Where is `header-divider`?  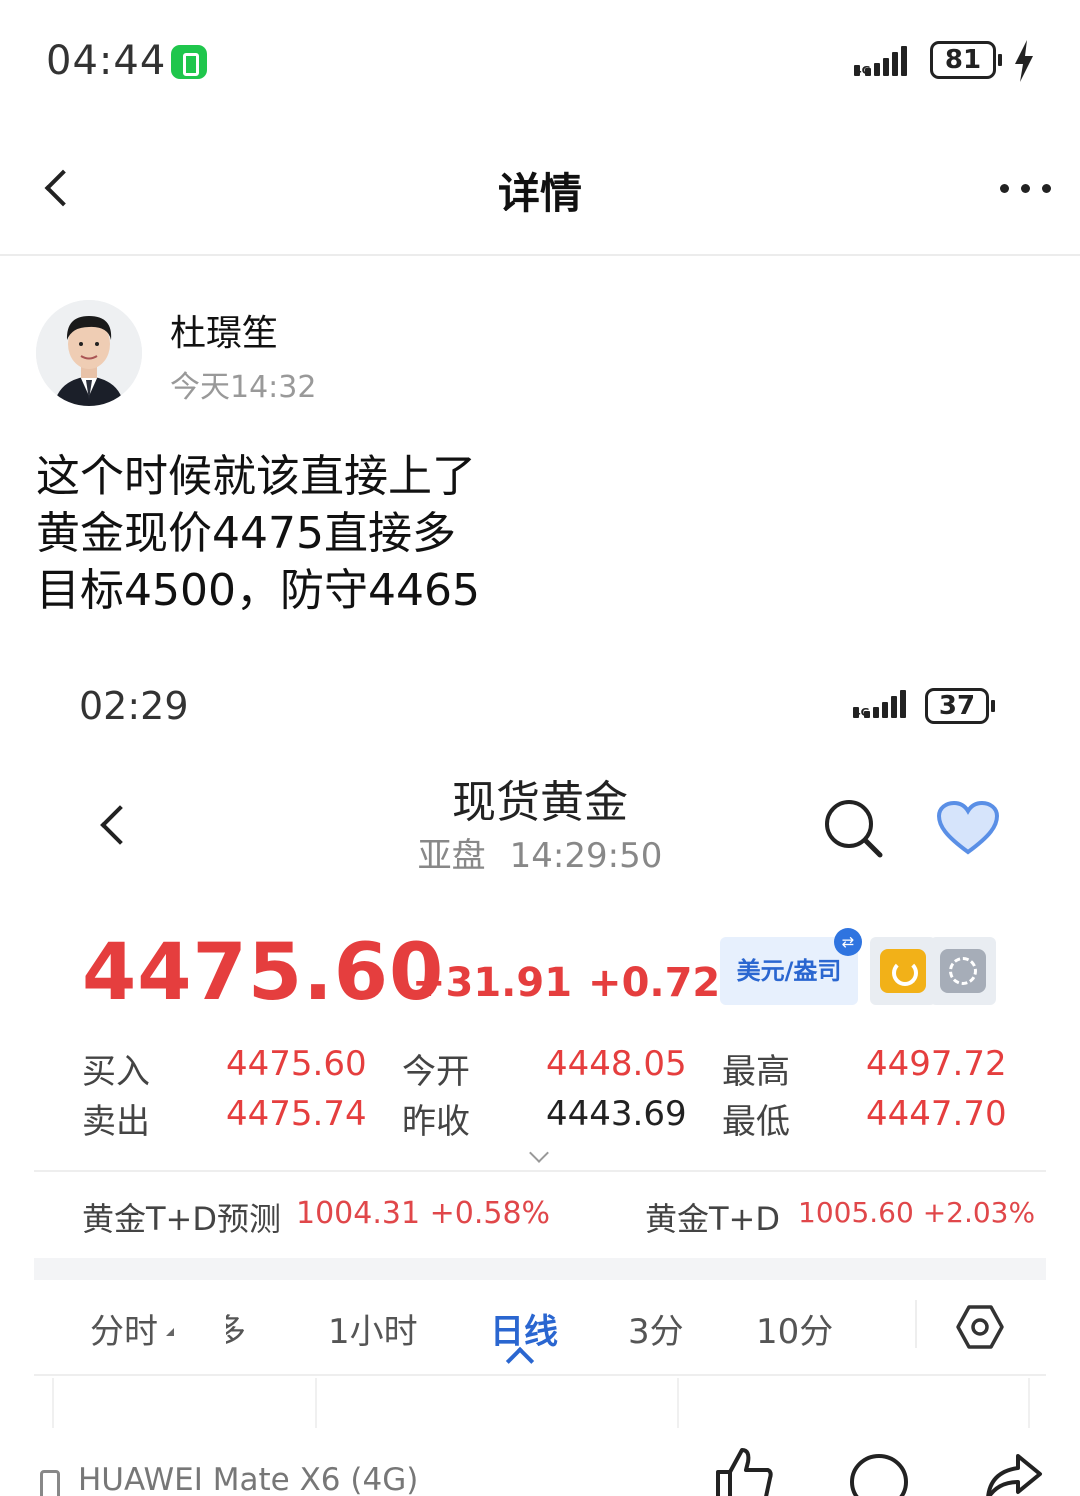 header-divider is located at coordinates (540, 255).